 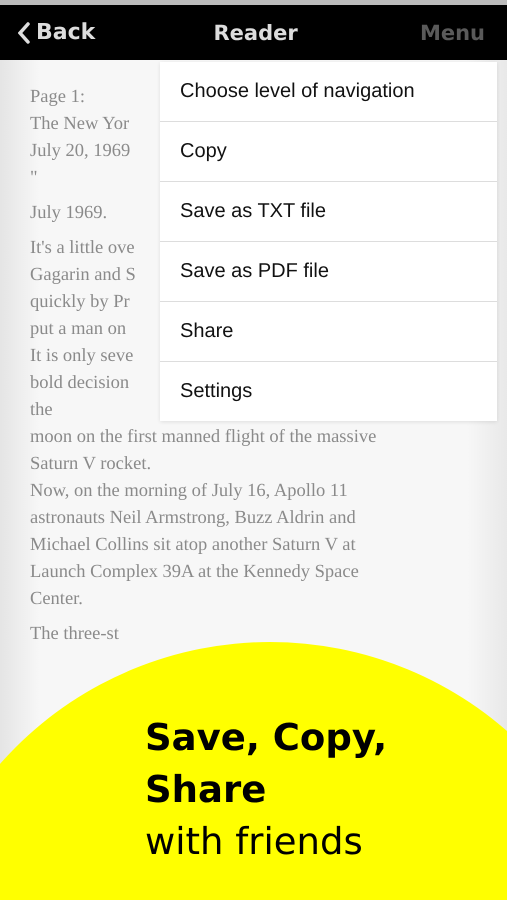 What do you see at coordinates (82, 356) in the screenshot?
I see `text-line: It is only seve` at bounding box center [82, 356].